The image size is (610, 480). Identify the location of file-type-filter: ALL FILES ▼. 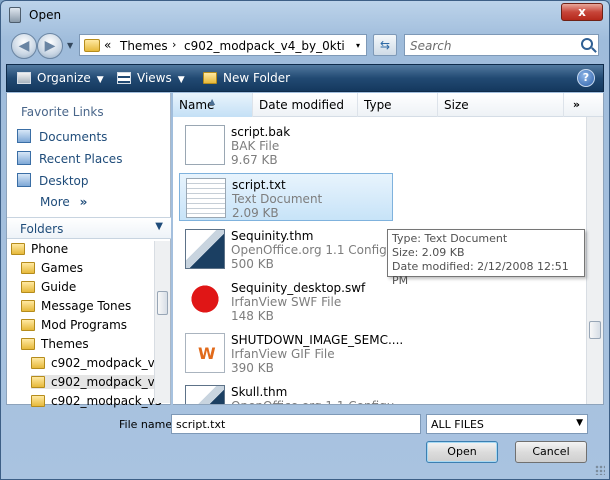
(507, 424).